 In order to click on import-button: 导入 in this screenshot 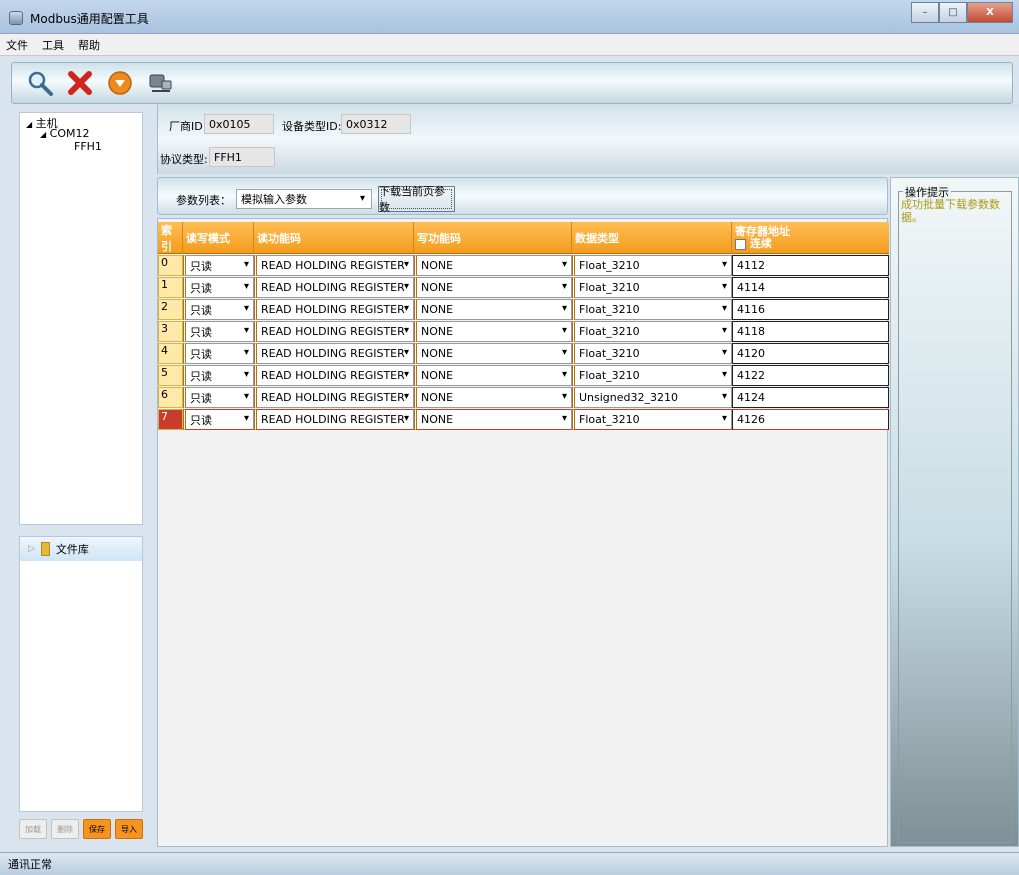, I will do `click(129, 829)`.